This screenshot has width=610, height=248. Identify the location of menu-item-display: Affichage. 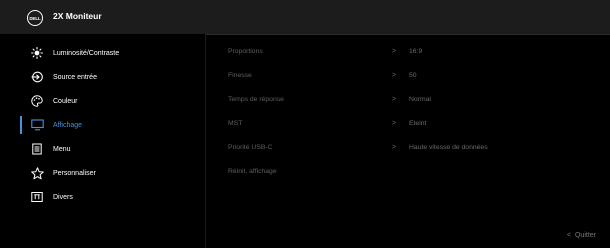
(102, 125).